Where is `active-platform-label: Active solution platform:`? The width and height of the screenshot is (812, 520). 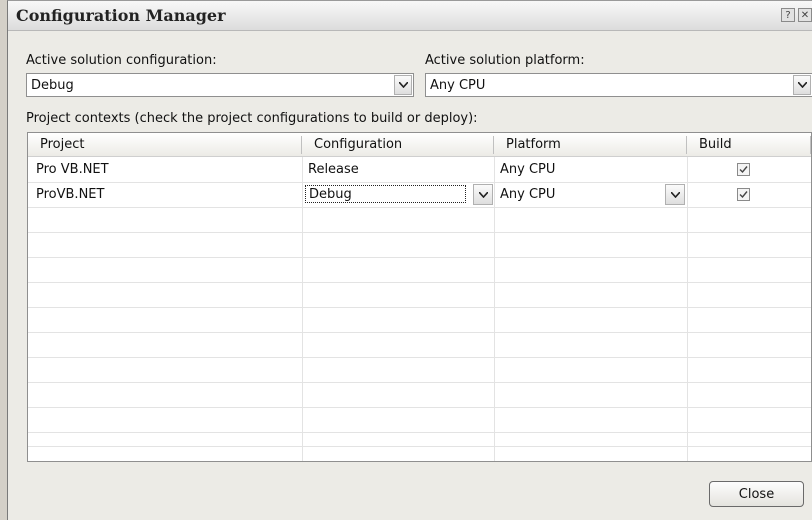
active-platform-label: Active solution platform: is located at coordinates (505, 60).